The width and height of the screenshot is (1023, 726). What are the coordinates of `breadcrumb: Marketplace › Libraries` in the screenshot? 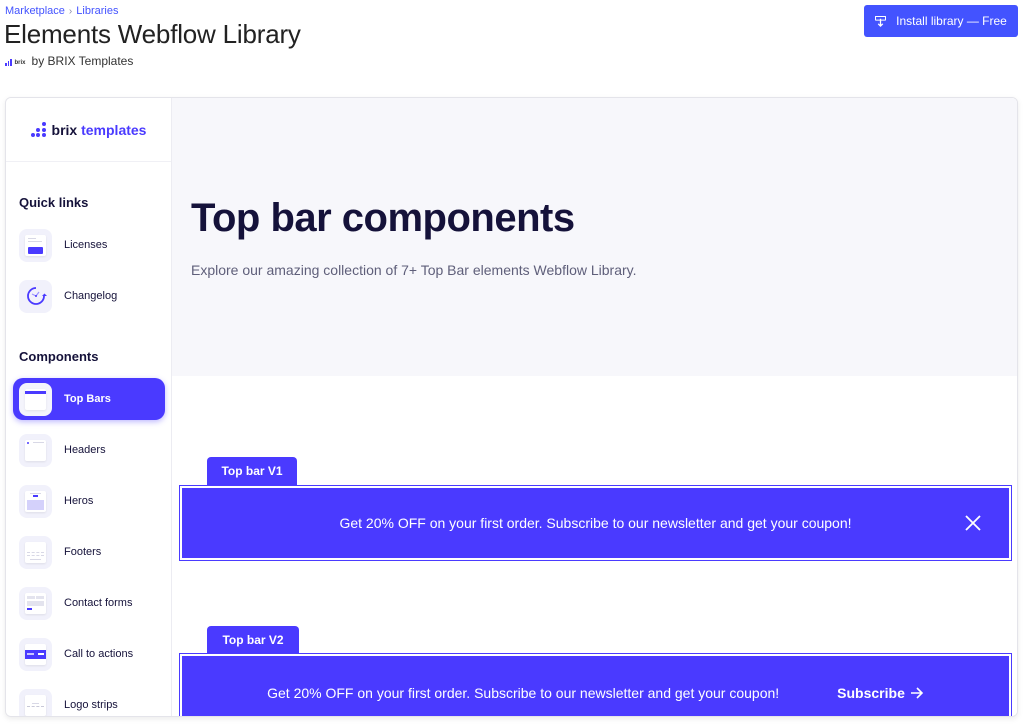 It's located at (61, 11).